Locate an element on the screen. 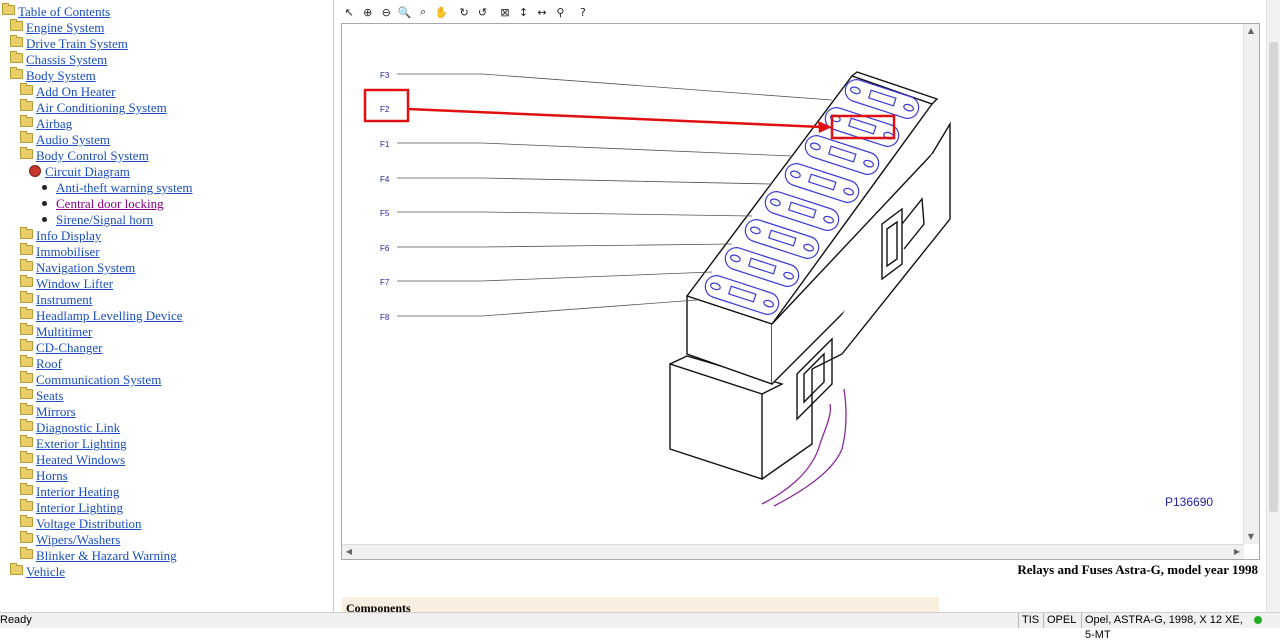 The width and height of the screenshot is (1280, 643). folder-icon is located at coordinates (26, 553).